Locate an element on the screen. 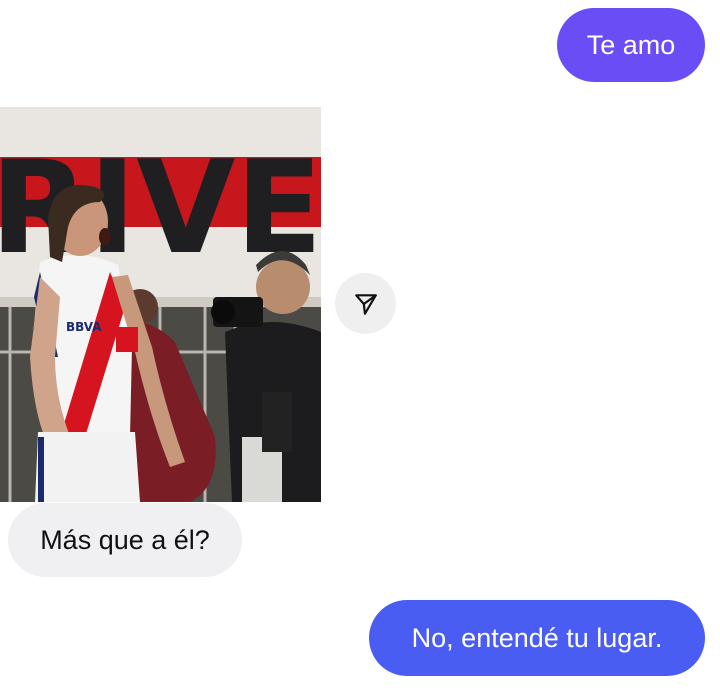  share-button is located at coordinates (365, 303).